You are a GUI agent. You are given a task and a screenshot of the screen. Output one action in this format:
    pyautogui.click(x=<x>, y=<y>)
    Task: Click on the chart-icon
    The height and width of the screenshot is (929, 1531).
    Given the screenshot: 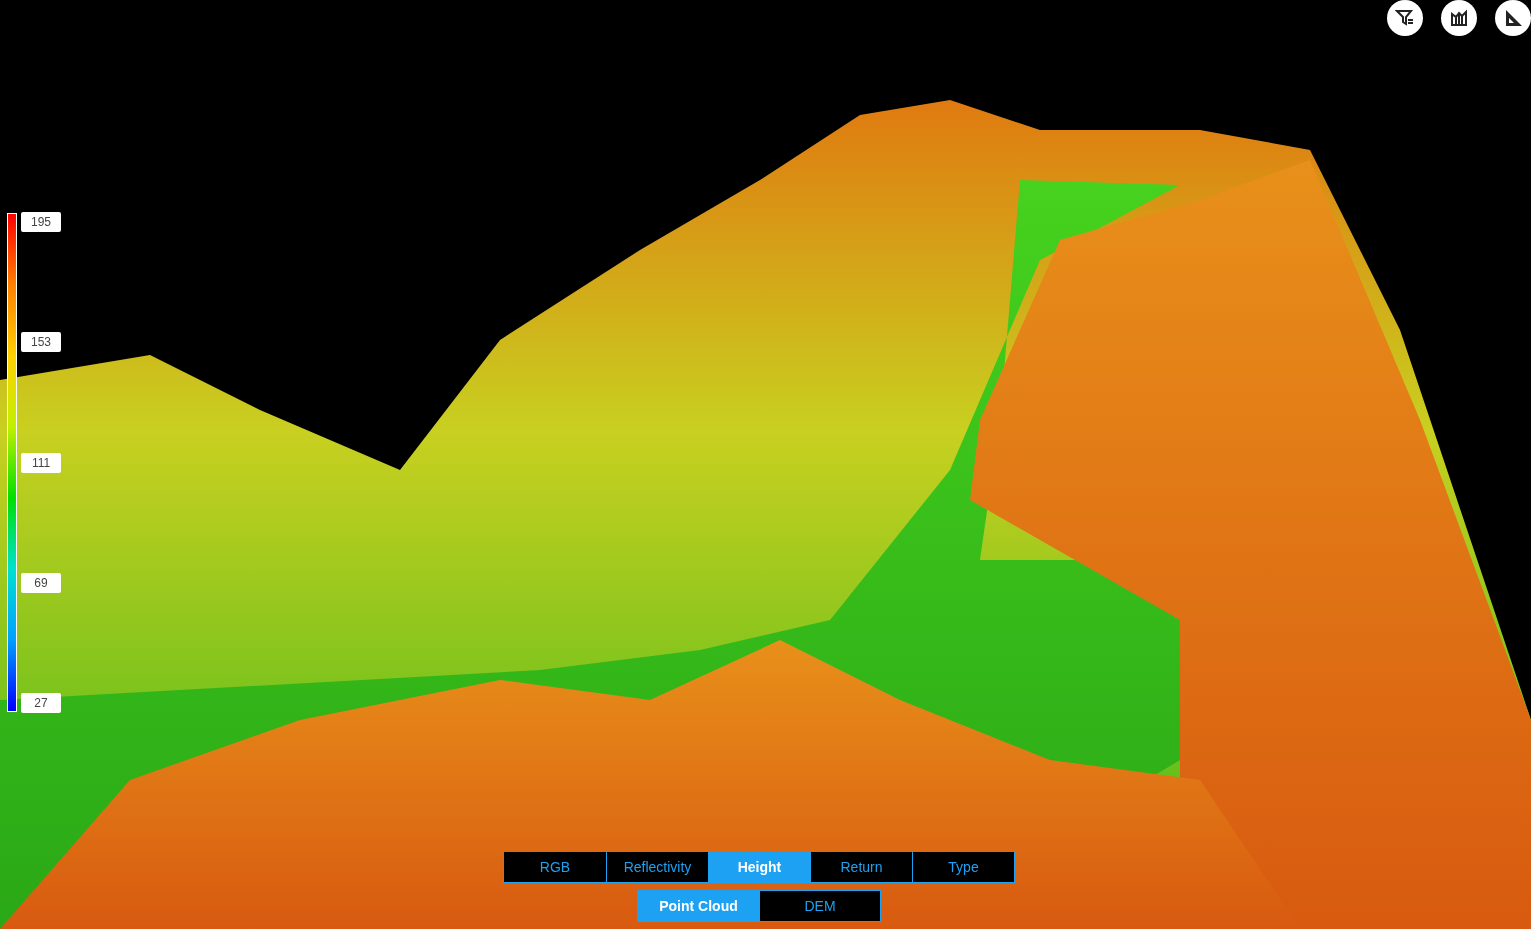 What is the action you would take?
    pyautogui.click(x=1459, y=18)
    